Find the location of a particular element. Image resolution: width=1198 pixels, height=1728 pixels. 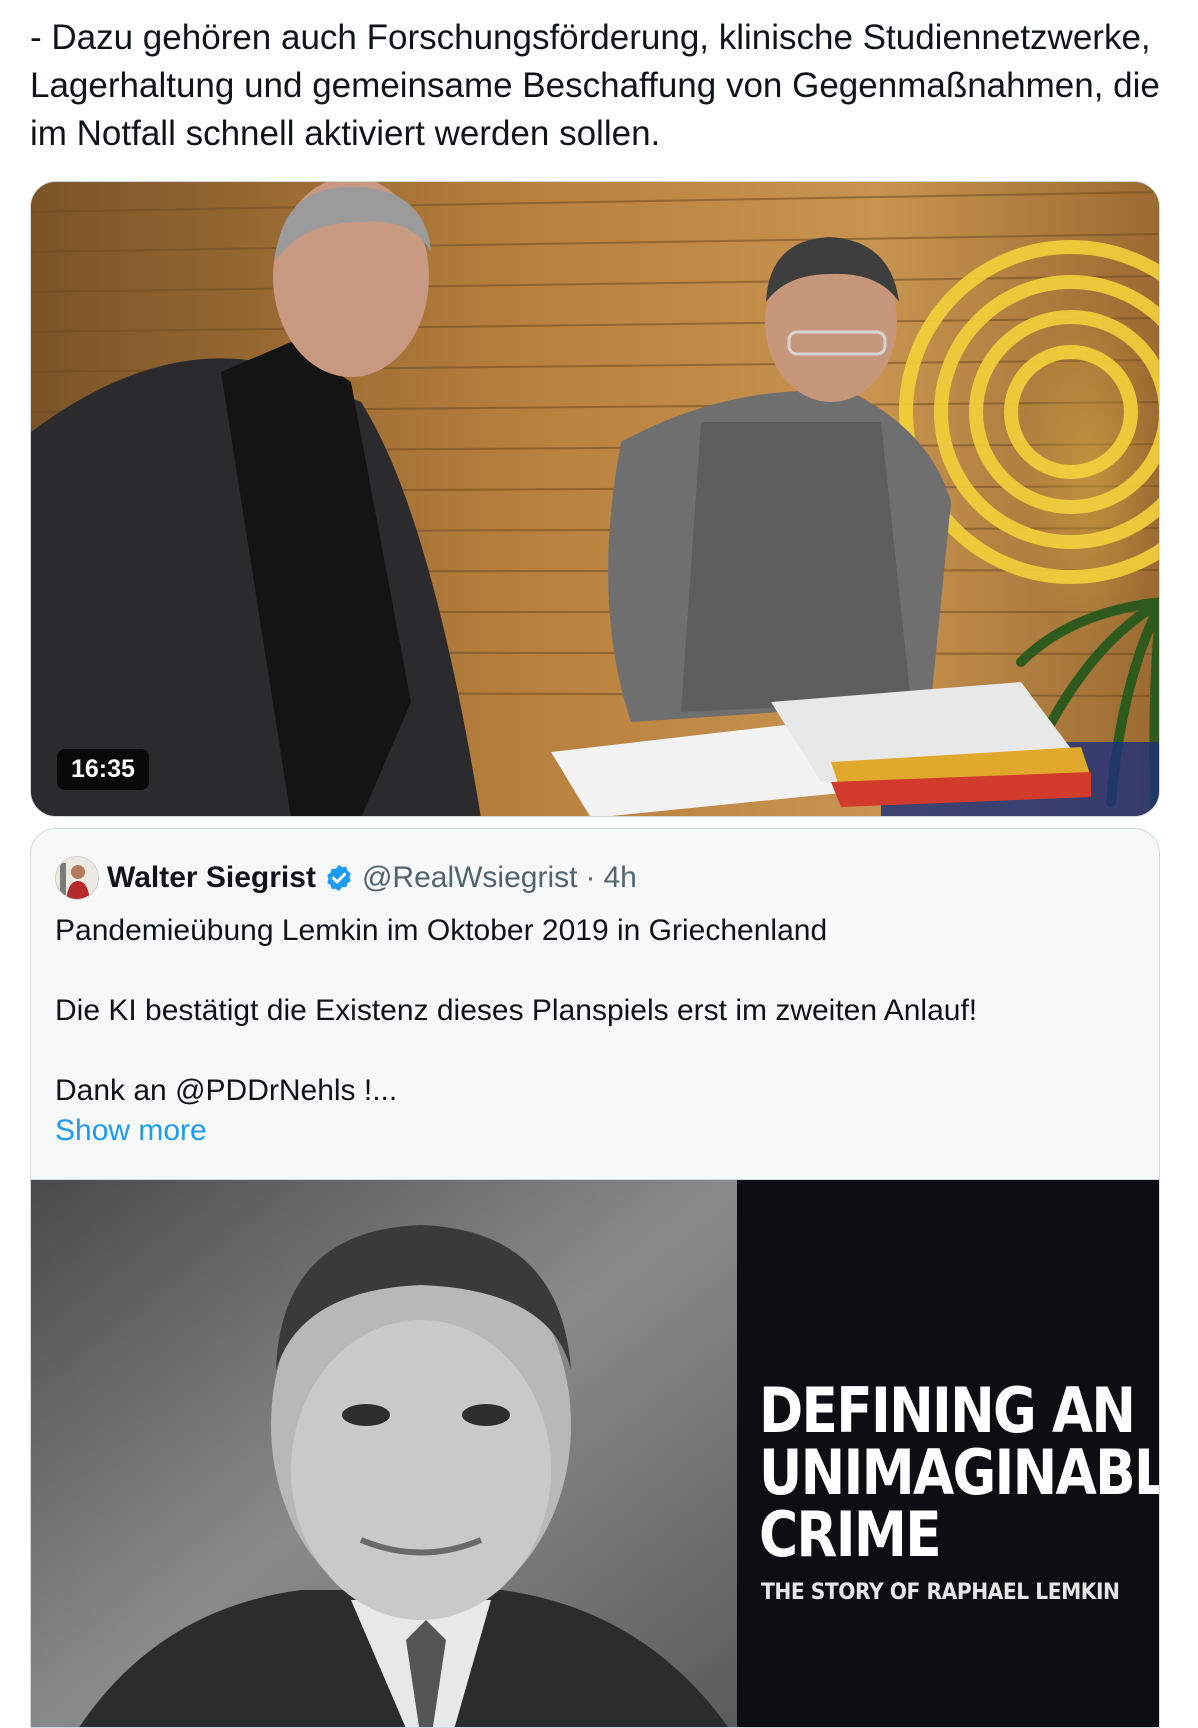

title-line: CRIME is located at coordinates (850, 1534).